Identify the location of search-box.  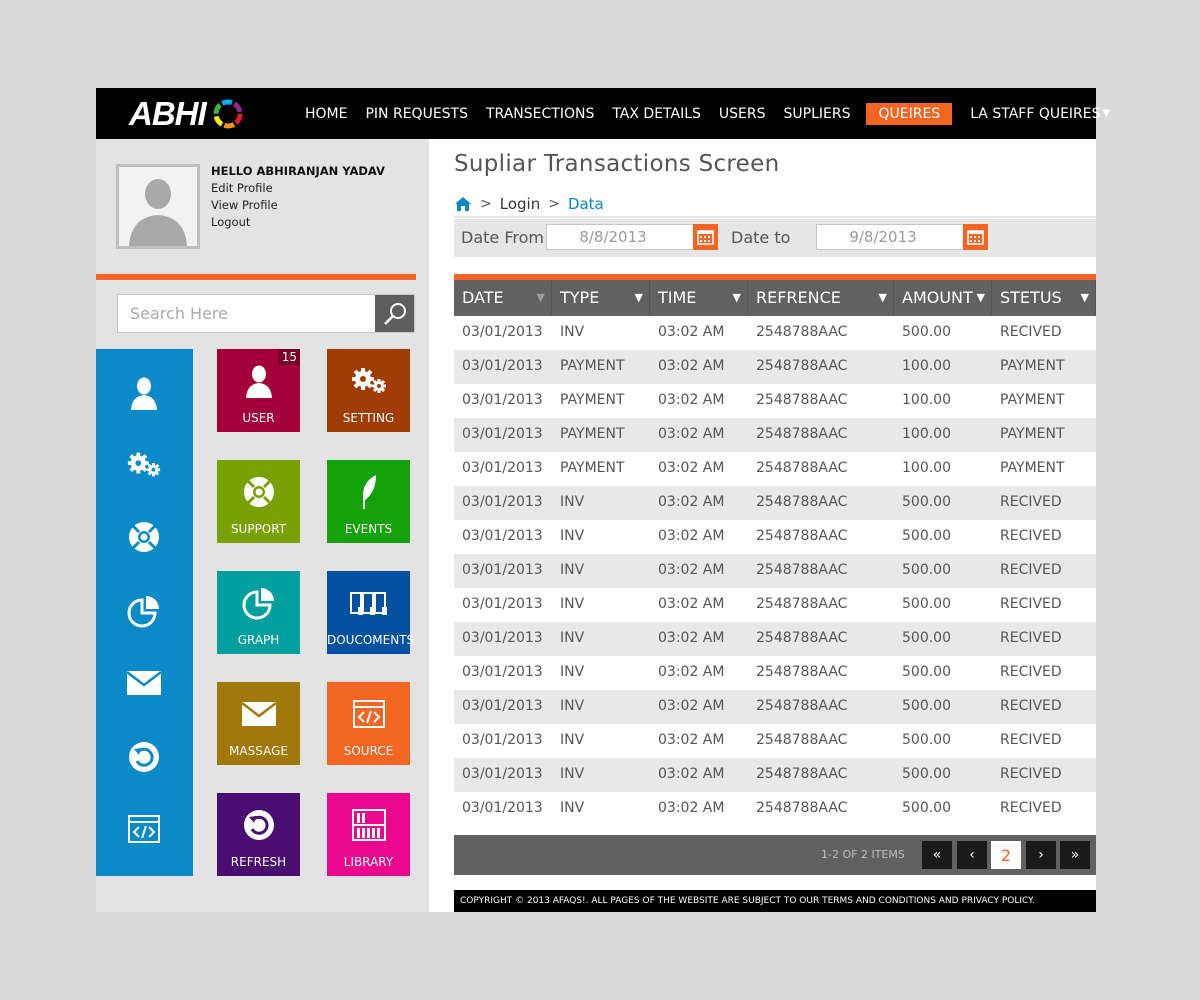
(266, 313).